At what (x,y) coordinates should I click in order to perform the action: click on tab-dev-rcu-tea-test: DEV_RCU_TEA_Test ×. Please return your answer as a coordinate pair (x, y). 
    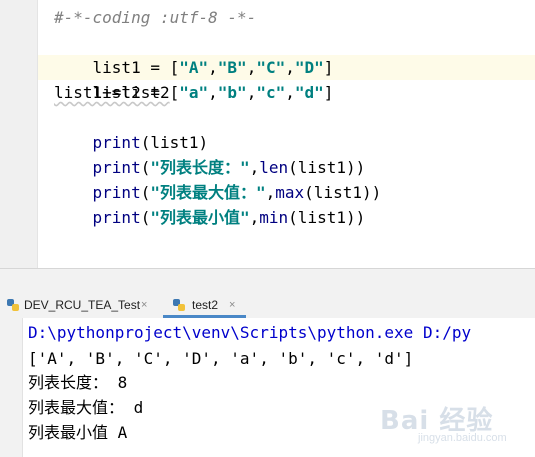
    Looking at the image, I should click on (80, 305).